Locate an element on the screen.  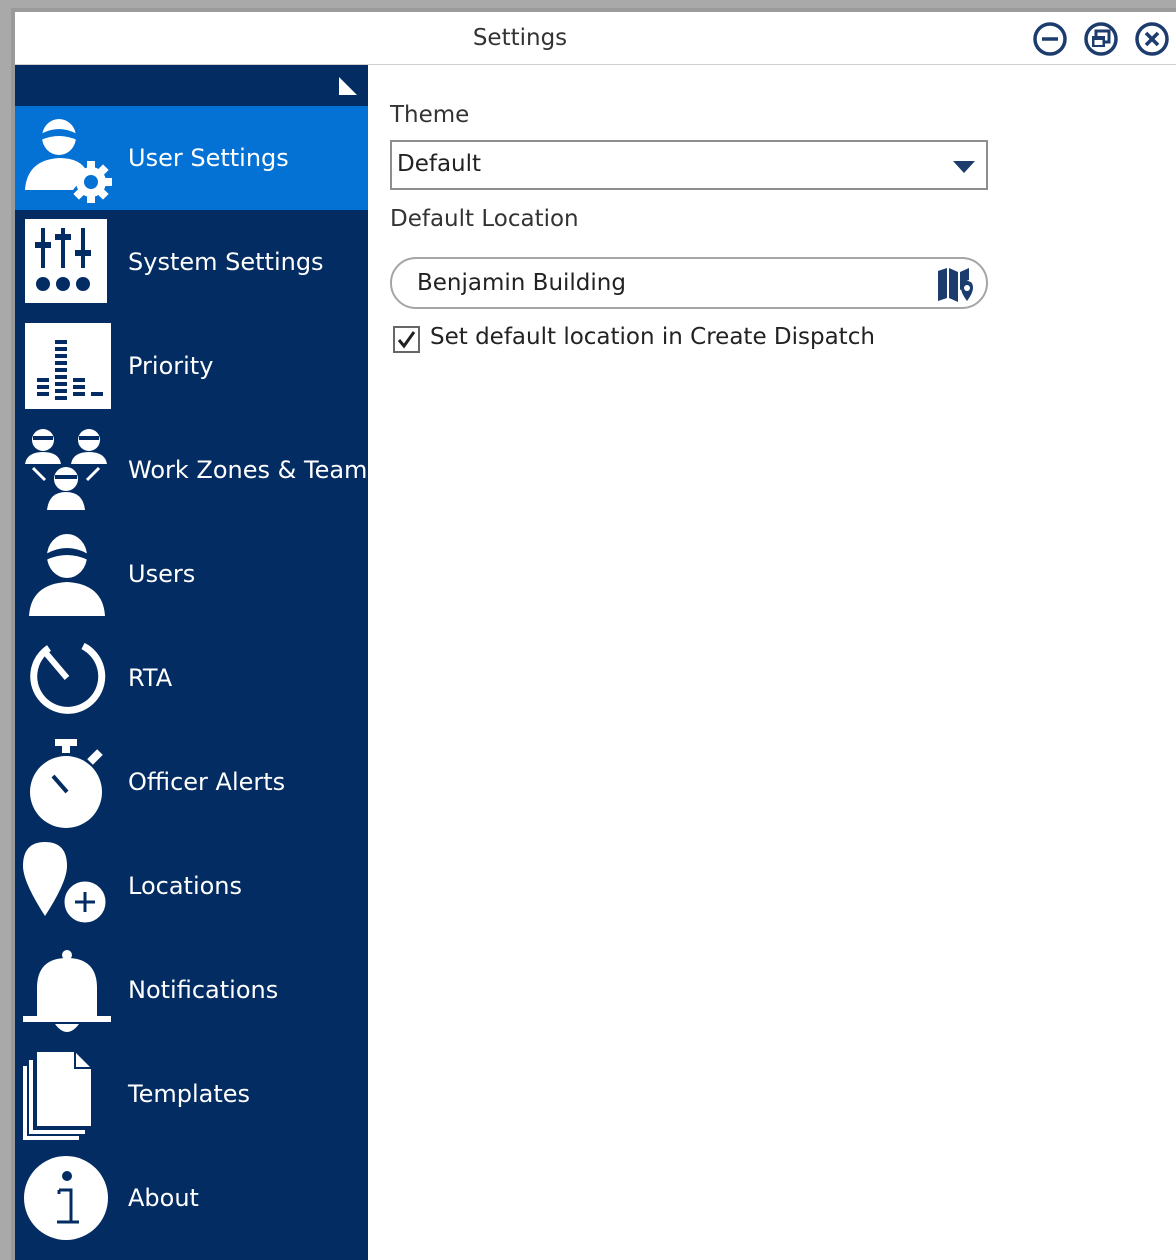
sidebar-item-user-settings: User Settings is located at coordinates (191, 158).